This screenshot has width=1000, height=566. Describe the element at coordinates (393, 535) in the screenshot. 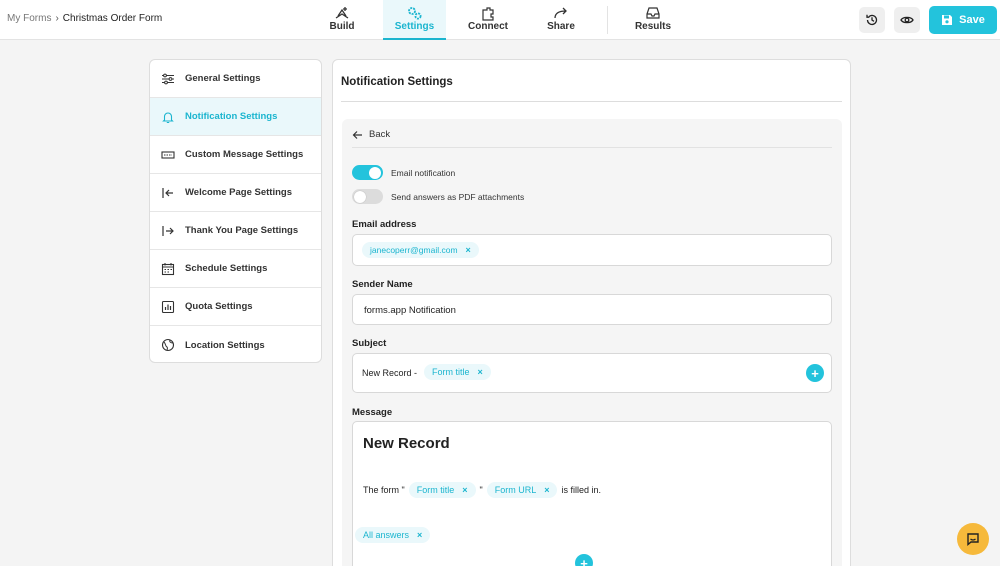

I see `all-answers-chip: All answers ×` at that location.